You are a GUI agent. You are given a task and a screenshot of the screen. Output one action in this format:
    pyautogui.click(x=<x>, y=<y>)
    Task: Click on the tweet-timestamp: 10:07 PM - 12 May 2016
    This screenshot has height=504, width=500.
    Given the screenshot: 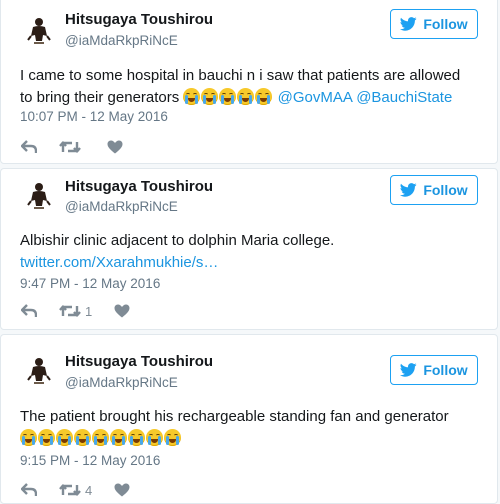 What is the action you would take?
    pyautogui.click(x=94, y=116)
    